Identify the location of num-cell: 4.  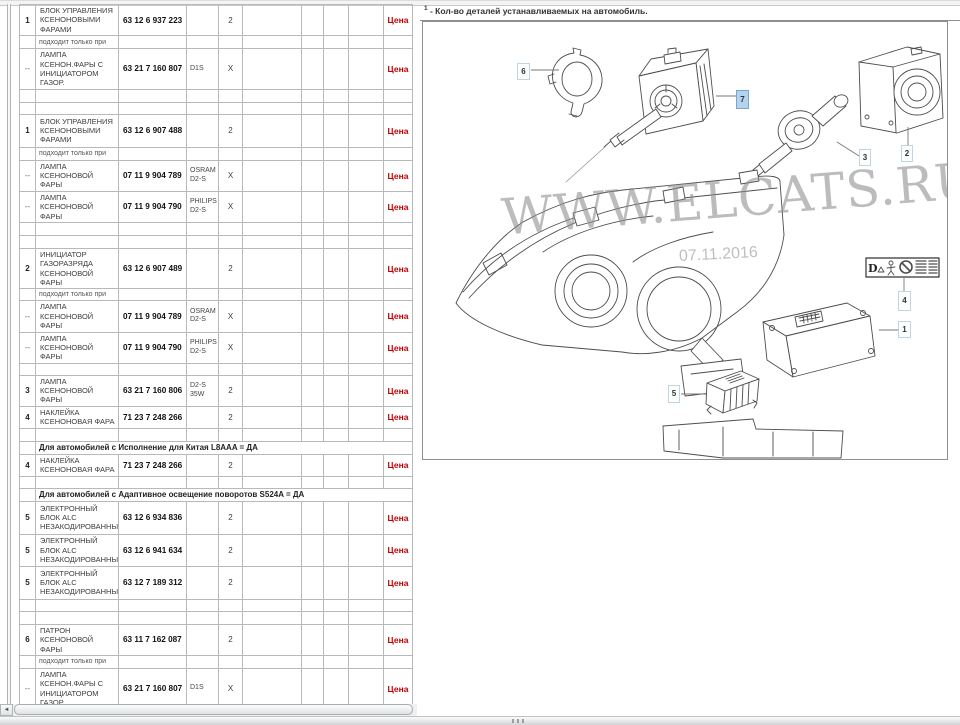
(27, 465).